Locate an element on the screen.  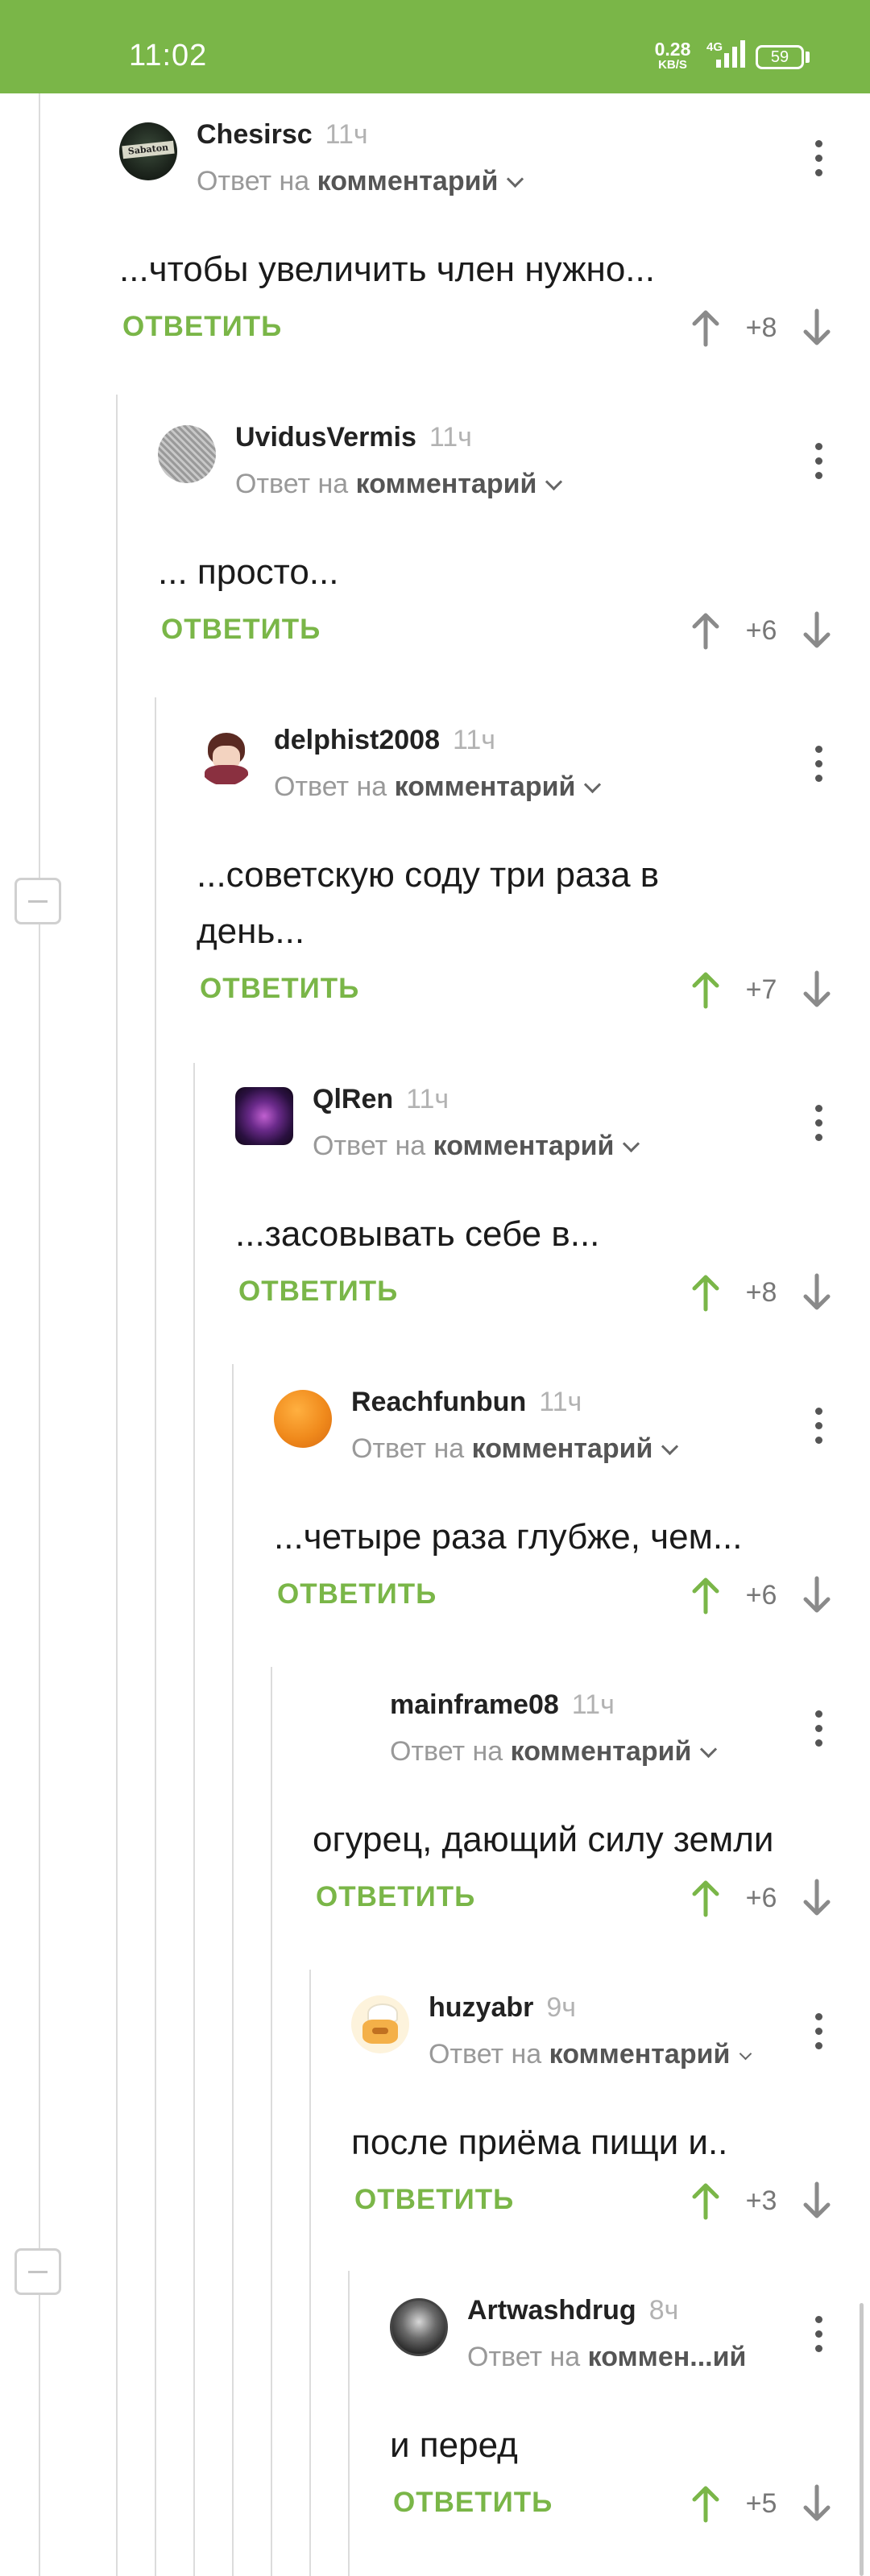
comment-text: огурец, дающий силу земли is located at coordinates (543, 1839).